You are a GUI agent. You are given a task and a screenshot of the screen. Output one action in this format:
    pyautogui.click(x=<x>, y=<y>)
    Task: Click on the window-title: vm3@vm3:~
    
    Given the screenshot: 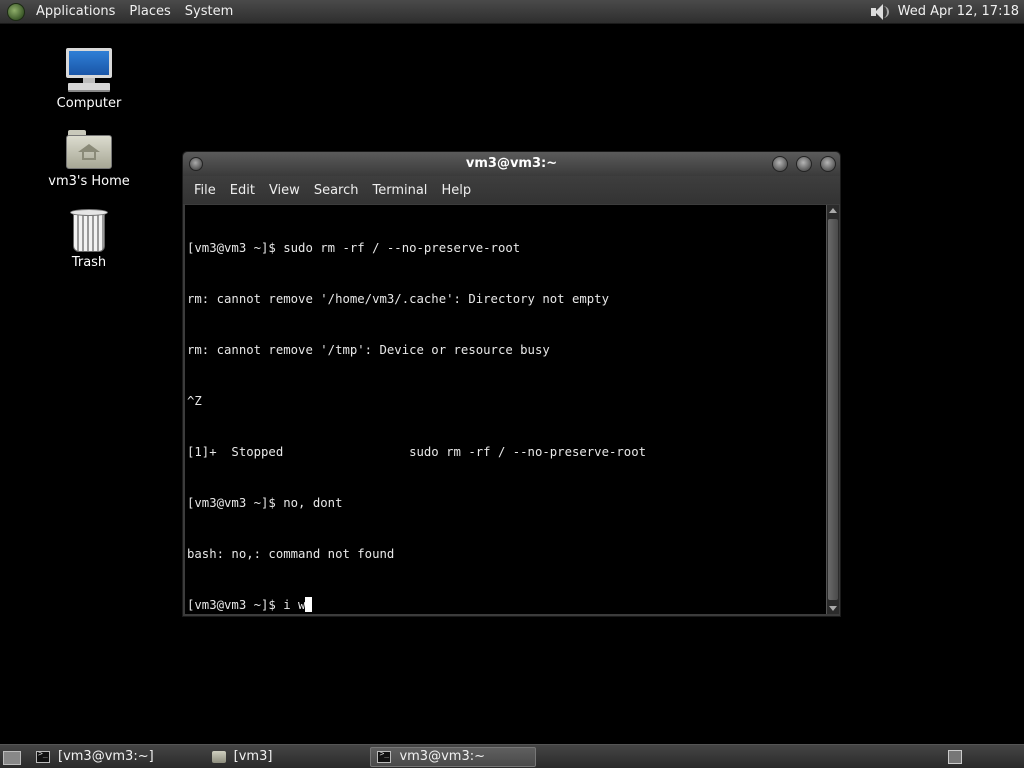 What is the action you would take?
    pyautogui.click(x=511, y=163)
    